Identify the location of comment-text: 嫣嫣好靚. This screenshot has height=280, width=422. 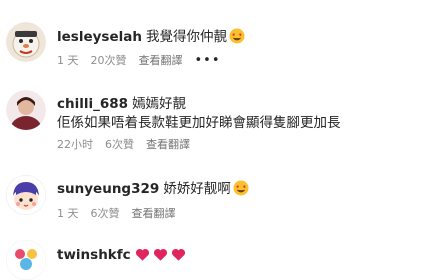
(159, 104).